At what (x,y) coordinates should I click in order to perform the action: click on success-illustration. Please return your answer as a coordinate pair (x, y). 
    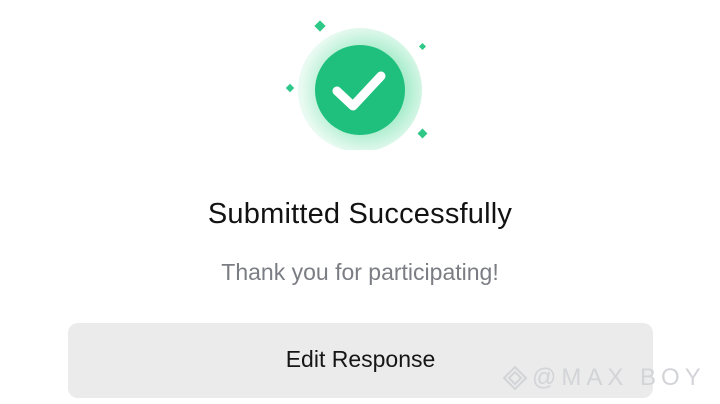
    Looking at the image, I should click on (356, 85).